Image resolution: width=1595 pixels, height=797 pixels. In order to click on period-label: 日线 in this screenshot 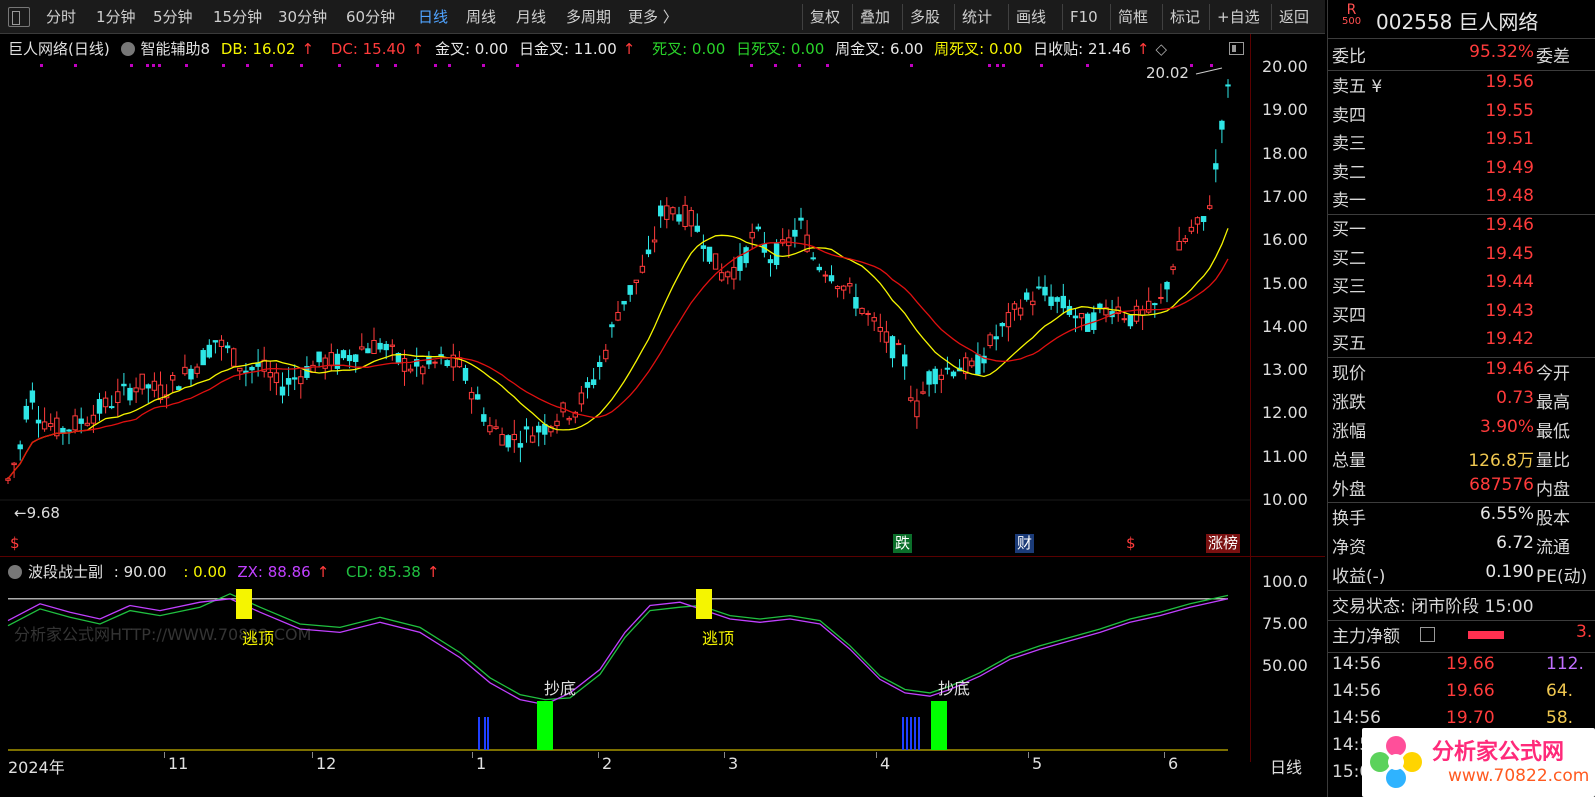, I will do `click(1286, 766)`.